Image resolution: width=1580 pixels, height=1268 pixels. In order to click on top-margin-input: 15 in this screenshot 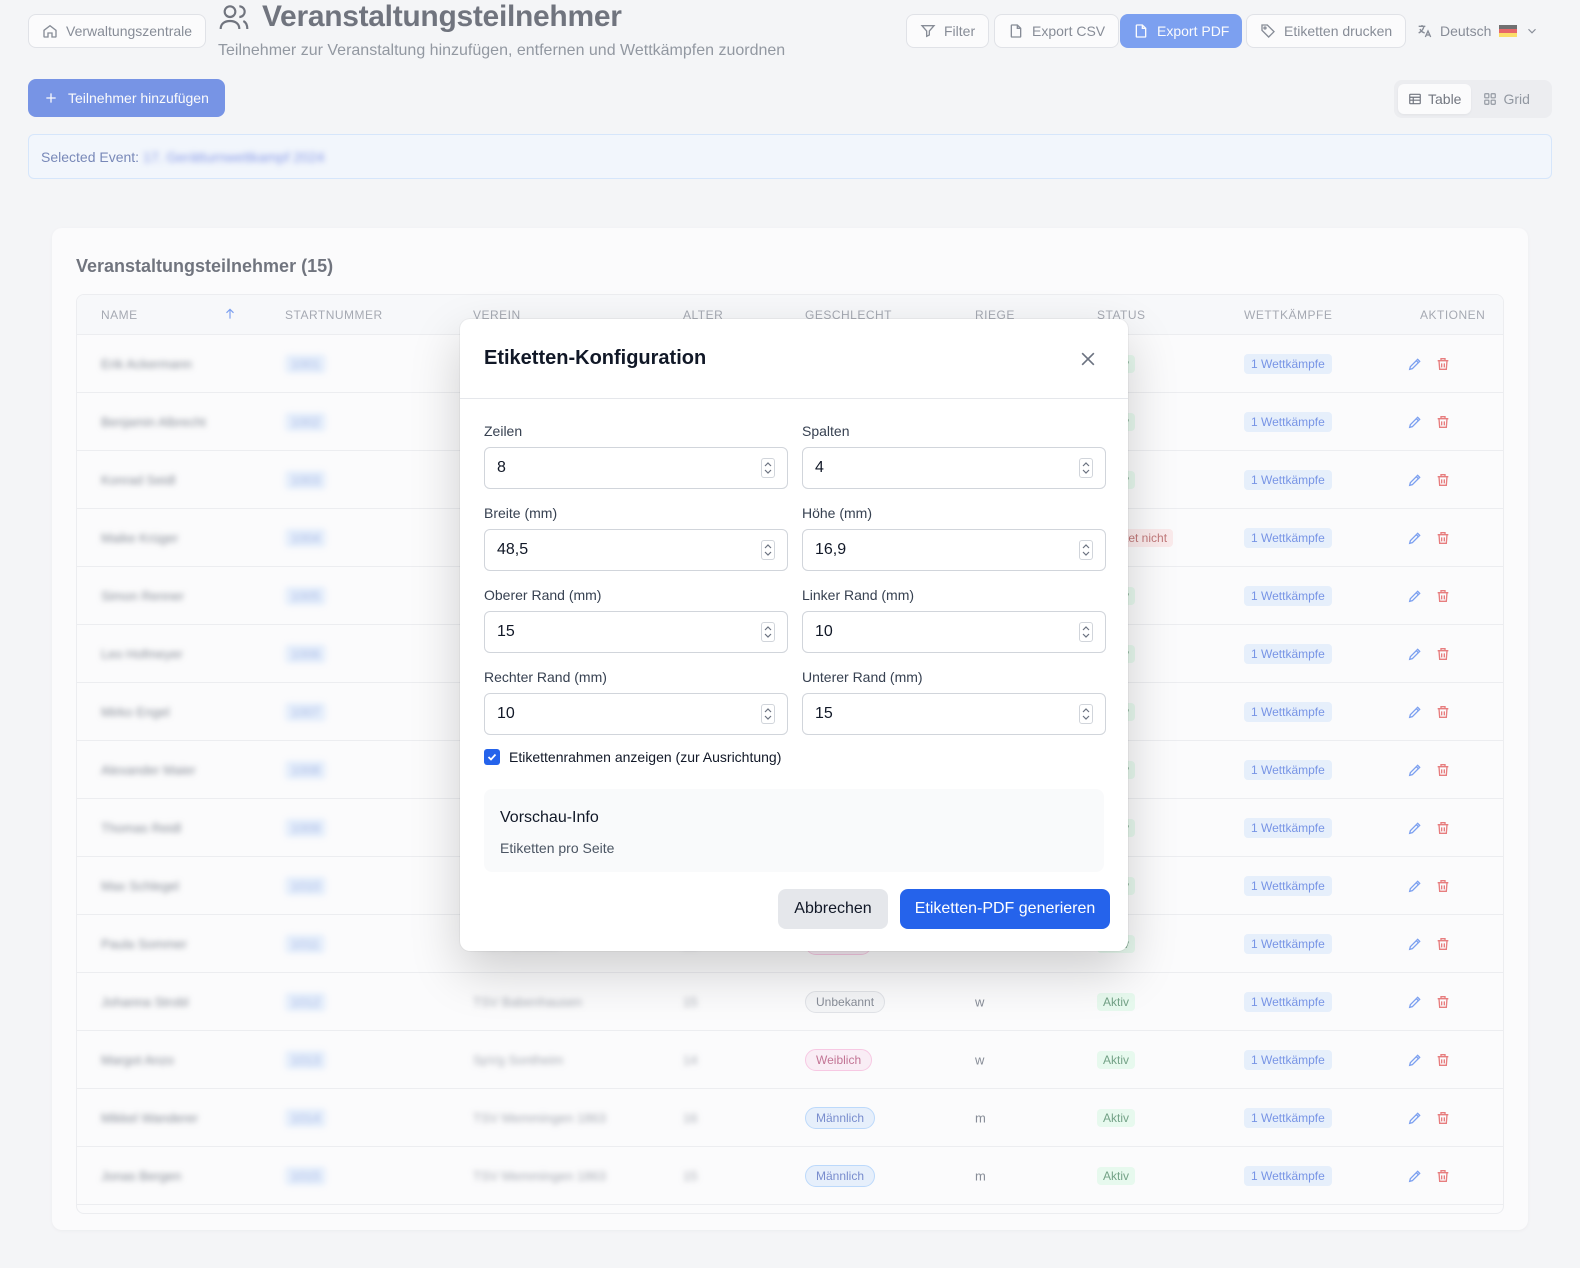, I will do `click(636, 632)`.